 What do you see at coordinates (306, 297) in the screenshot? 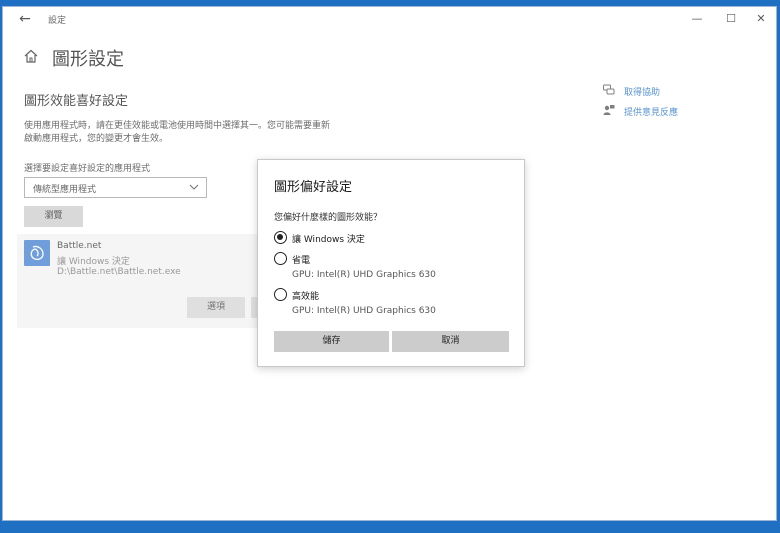
I see `radio-label: 高效能` at bounding box center [306, 297].